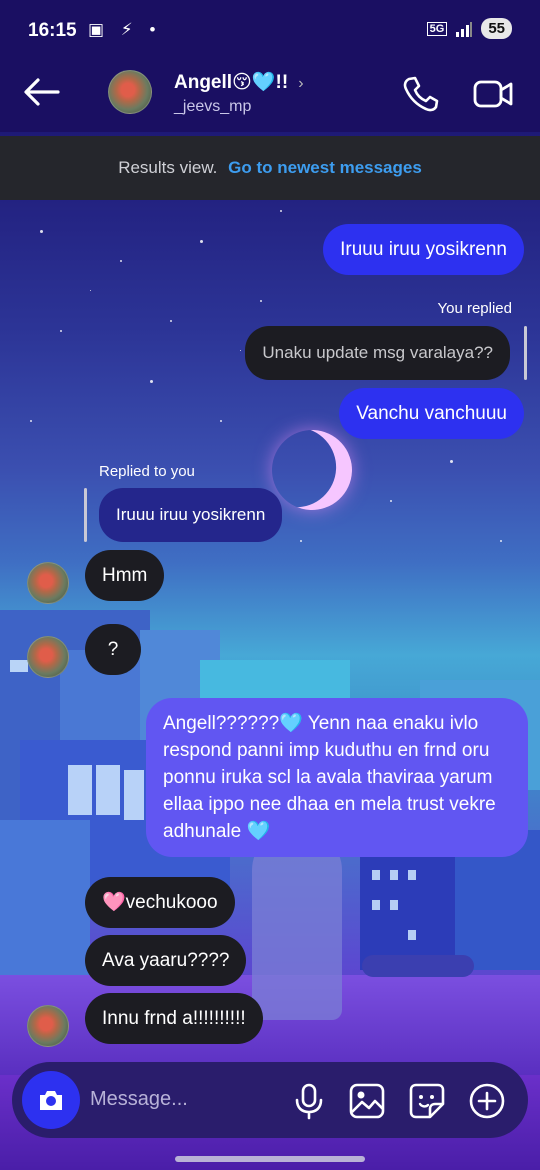  I want to click on camera-button, so click(51, 1100).